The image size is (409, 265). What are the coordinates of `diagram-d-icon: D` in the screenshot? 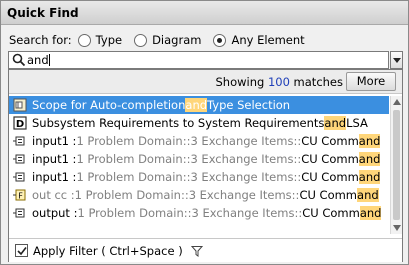 It's located at (20, 123).